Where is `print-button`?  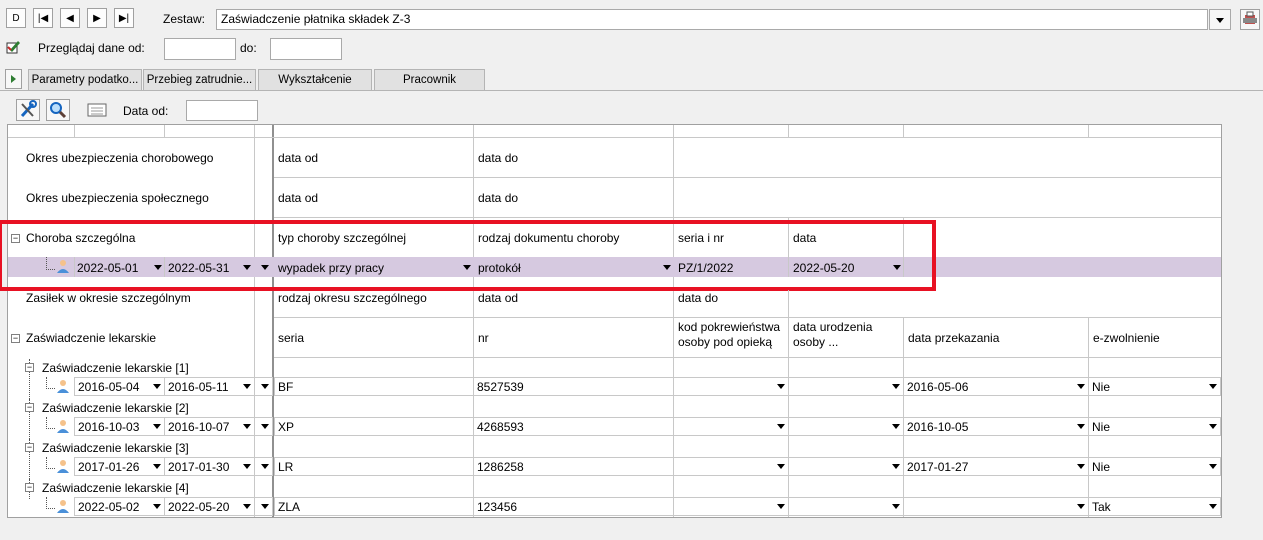 print-button is located at coordinates (1250, 19).